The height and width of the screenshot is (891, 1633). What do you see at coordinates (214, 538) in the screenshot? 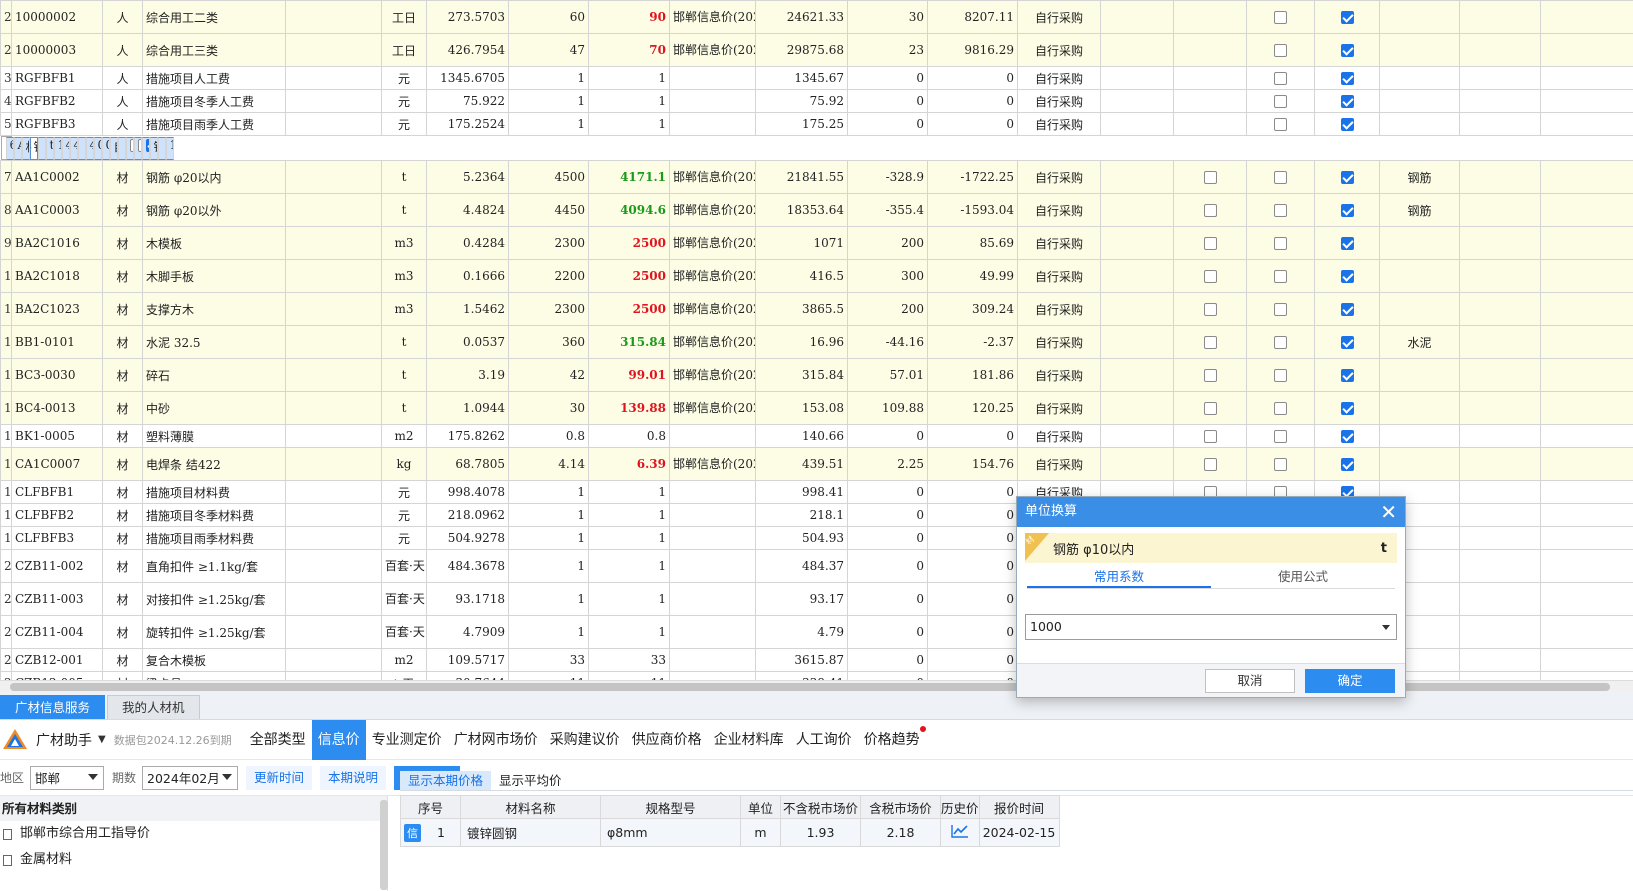
I see `material-name: 措施项目雨季材料费` at bounding box center [214, 538].